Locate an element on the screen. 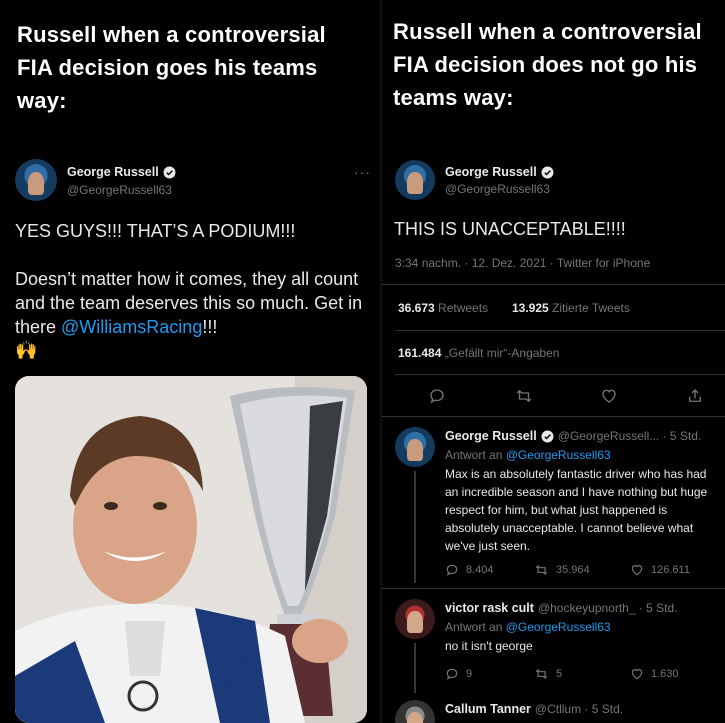 The image size is (725, 723). reply-author-handle: @hockeyupnorth_ · 5 Std. is located at coordinates (608, 608).